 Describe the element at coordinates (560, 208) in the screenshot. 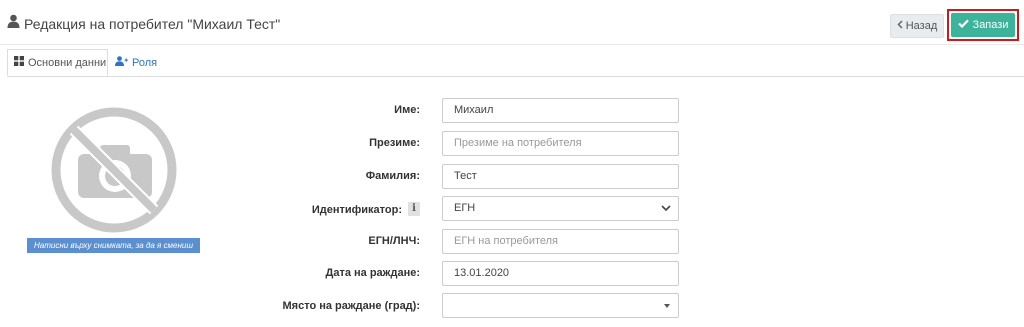

I see `identifier-select: ЕГН` at that location.